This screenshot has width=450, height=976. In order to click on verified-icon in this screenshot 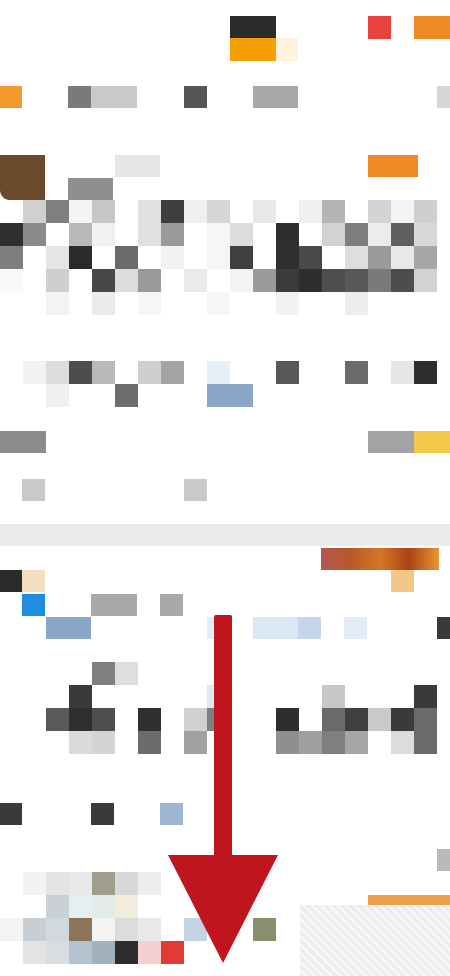, I will do `click(33, 605)`.